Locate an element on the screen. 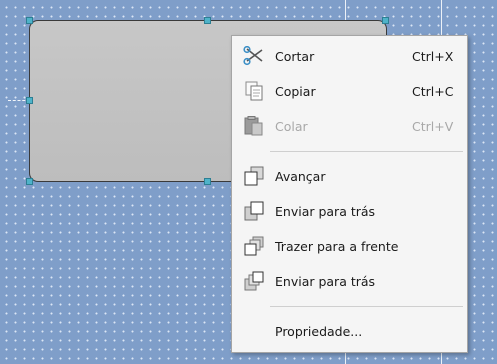  menu-item-bring-forward: Avançar is located at coordinates (349, 176).